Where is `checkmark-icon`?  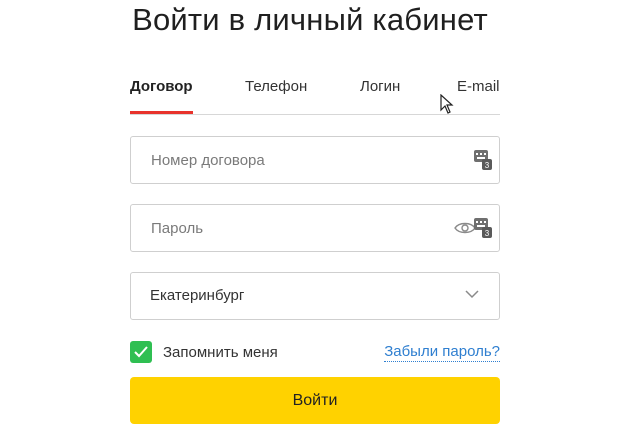
checkmark-icon is located at coordinates (141, 352).